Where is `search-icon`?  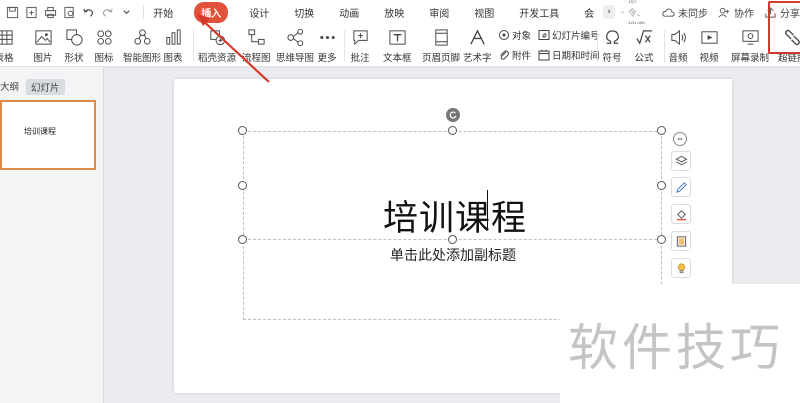 search-icon is located at coordinates (623, 12).